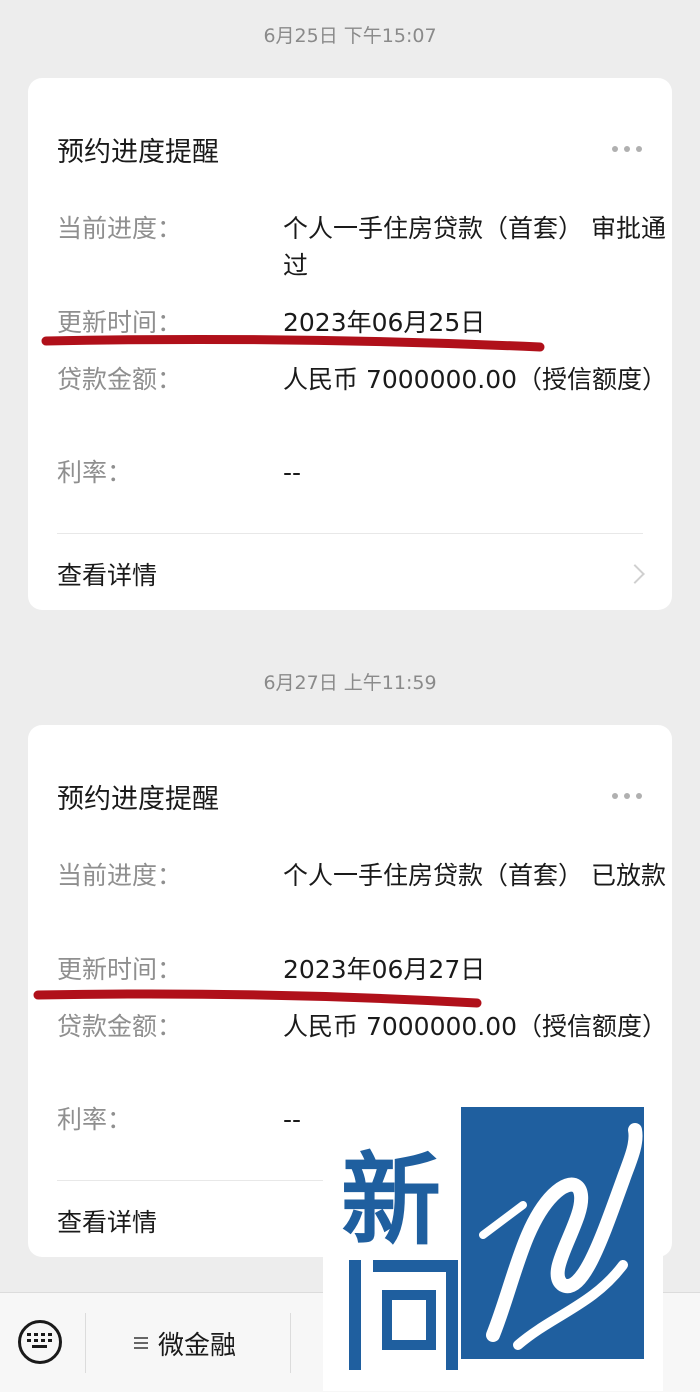  What do you see at coordinates (635, 574) in the screenshot?
I see `chevron-right-icon` at bounding box center [635, 574].